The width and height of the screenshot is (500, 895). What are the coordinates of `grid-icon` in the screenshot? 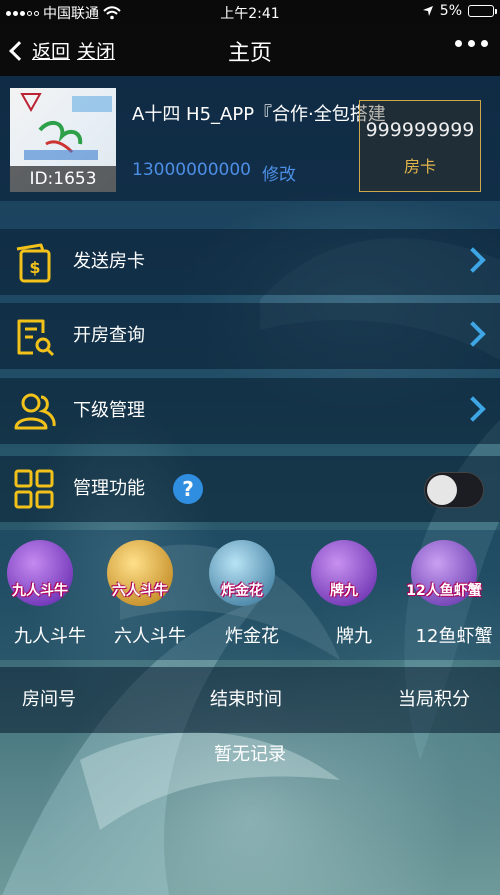 It's located at (34, 489).